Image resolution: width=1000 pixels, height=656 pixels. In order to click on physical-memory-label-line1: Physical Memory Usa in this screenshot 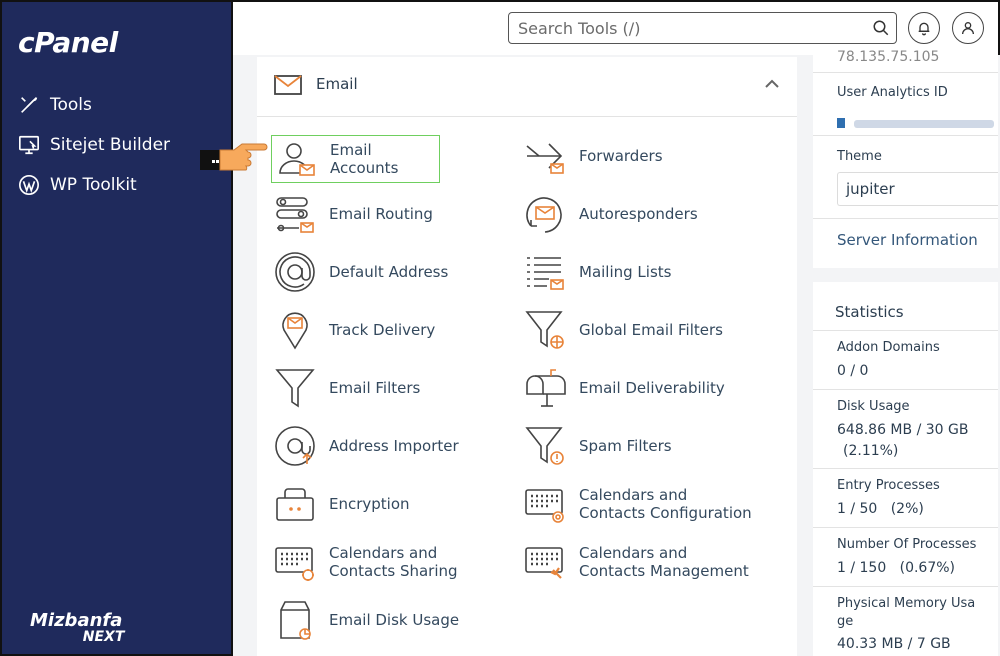, I will do `click(906, 603)`.